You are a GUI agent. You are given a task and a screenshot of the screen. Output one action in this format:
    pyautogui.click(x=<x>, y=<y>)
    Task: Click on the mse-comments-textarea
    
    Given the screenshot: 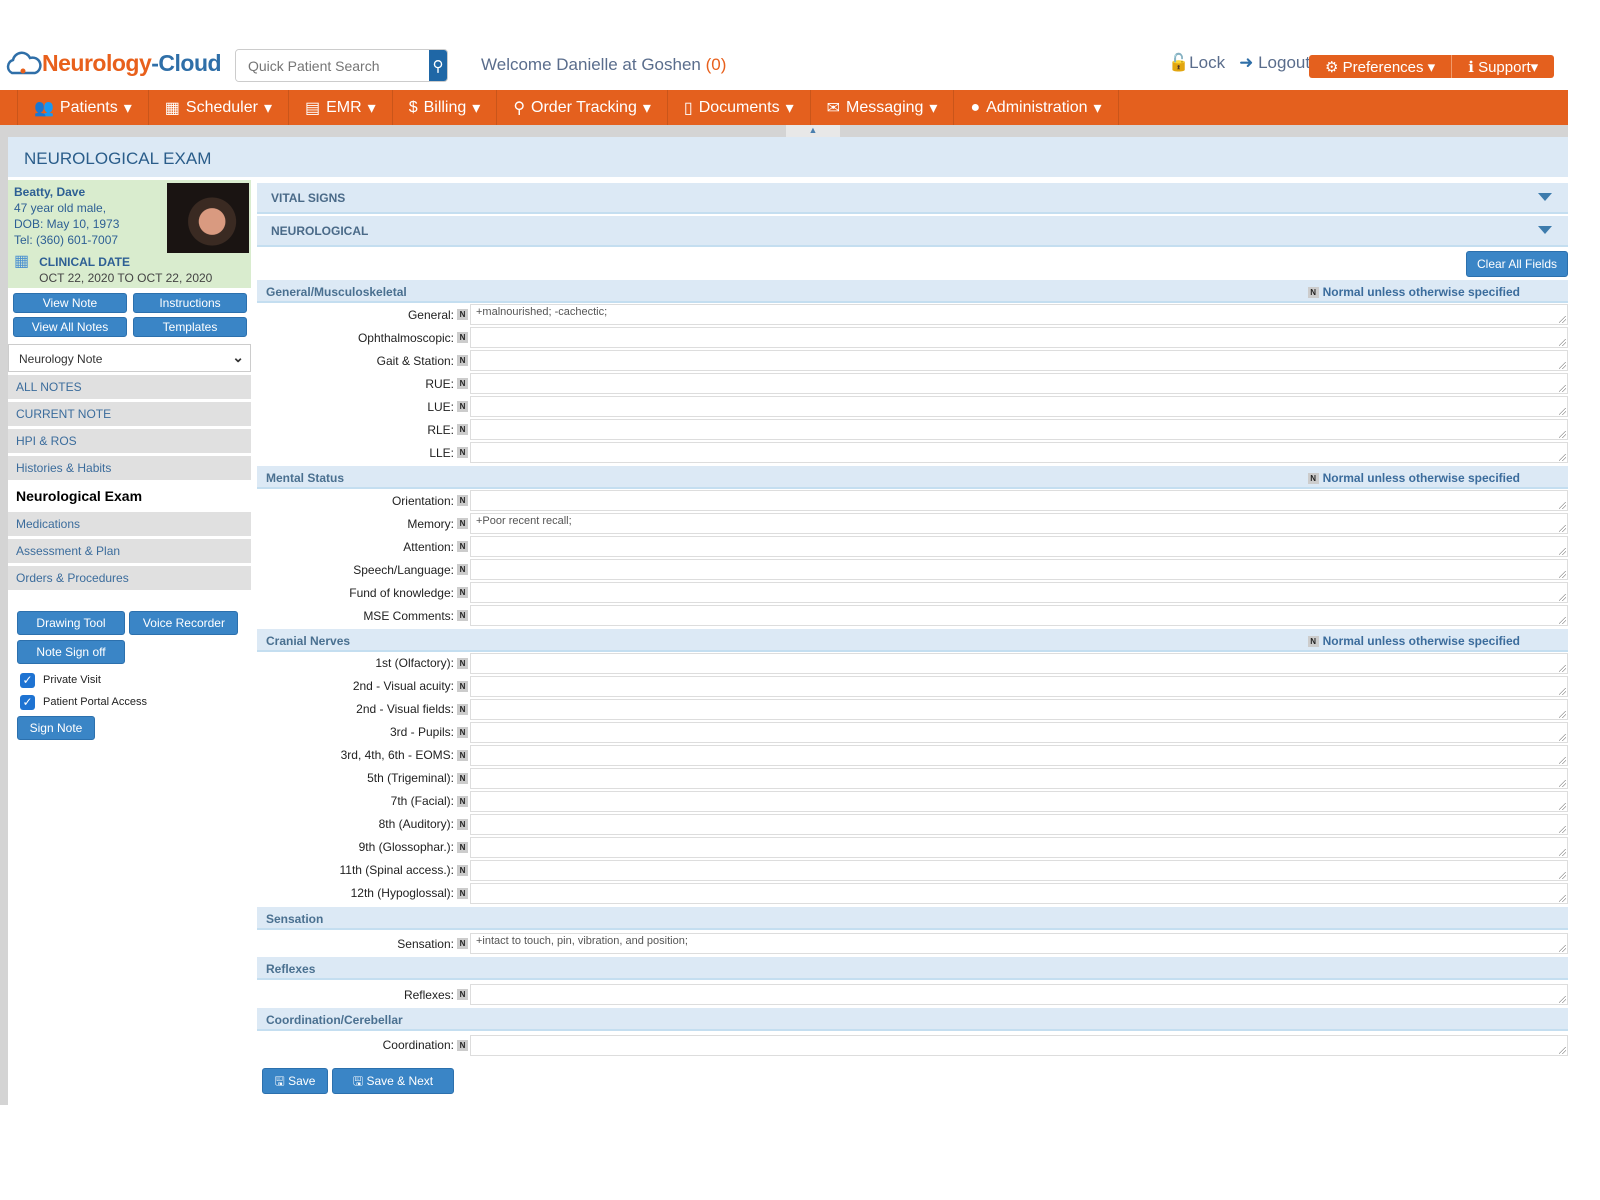 What is the action you would take?
    pyautogui.click(x=1019, y=615)
    